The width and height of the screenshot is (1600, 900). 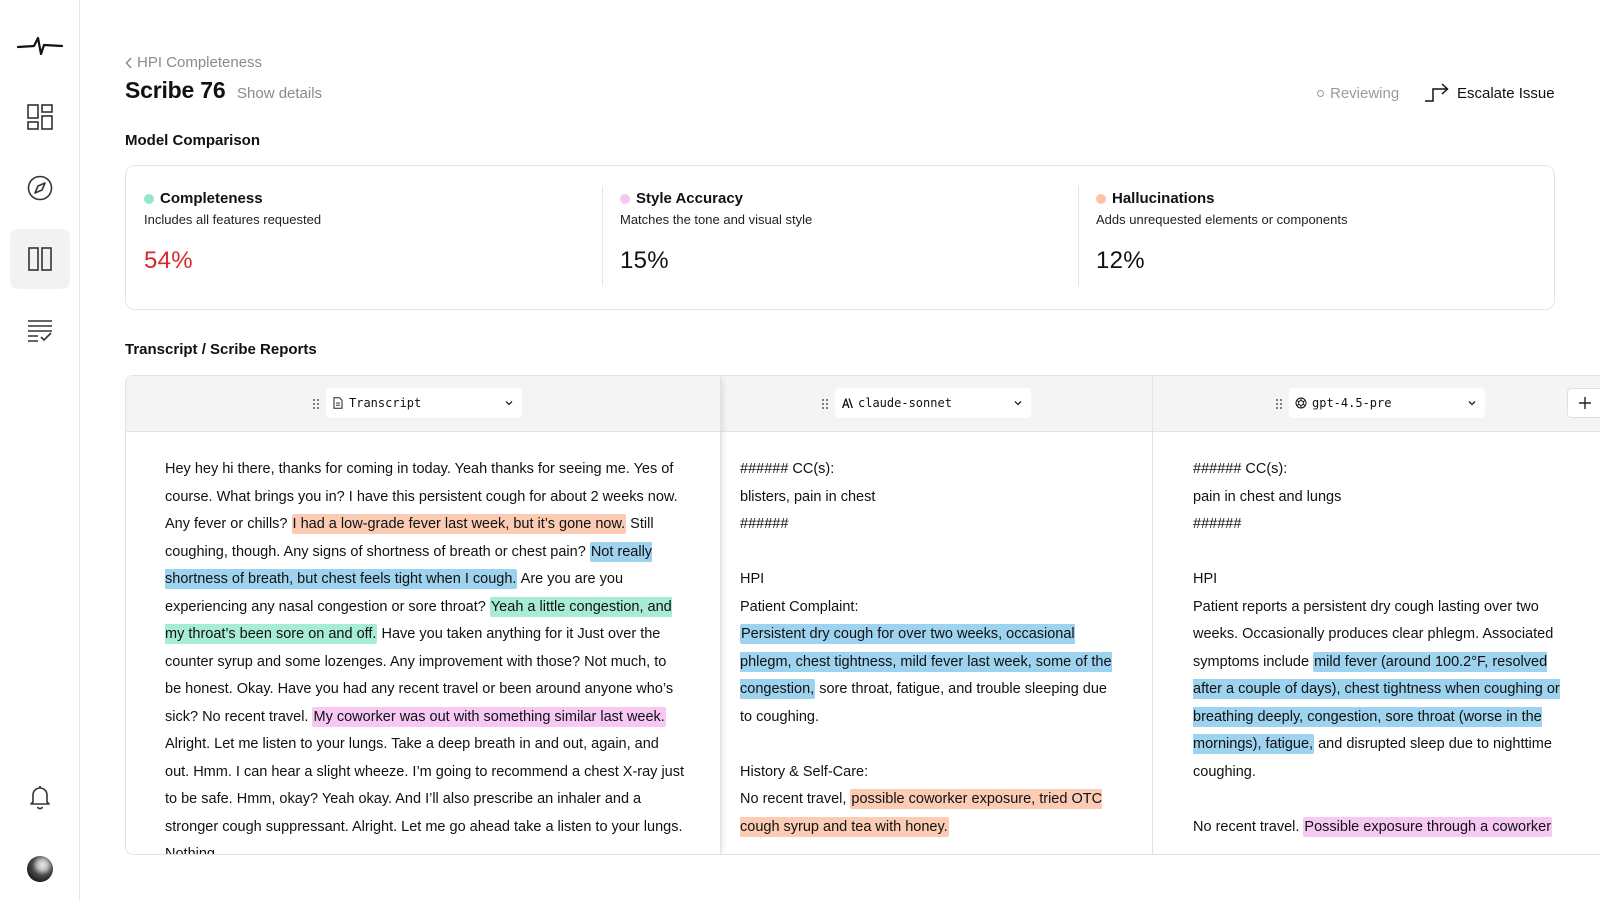 What do you see at coordinates (1248, 826) in the screenshot?
I see `report-segment: No recent travel.` at bounding box center [1248, 826].